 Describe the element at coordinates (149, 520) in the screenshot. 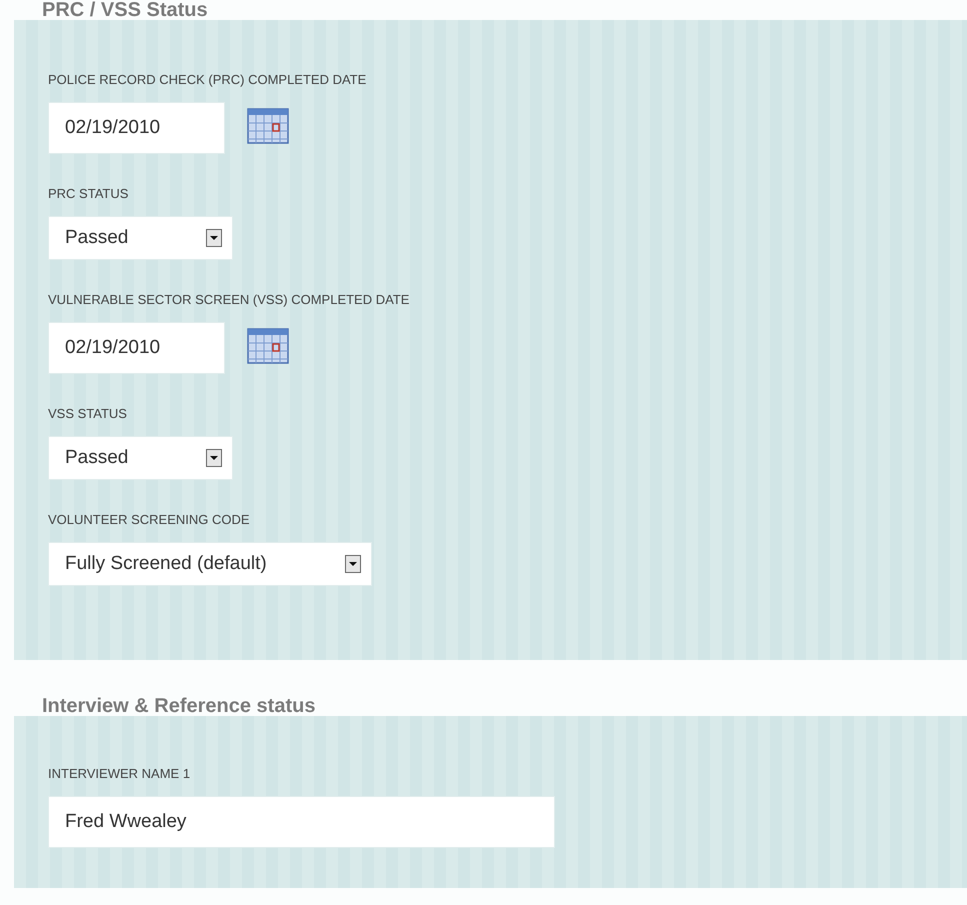

I see `field-label: VOLUNTEER SCREENING CODE` at that location.